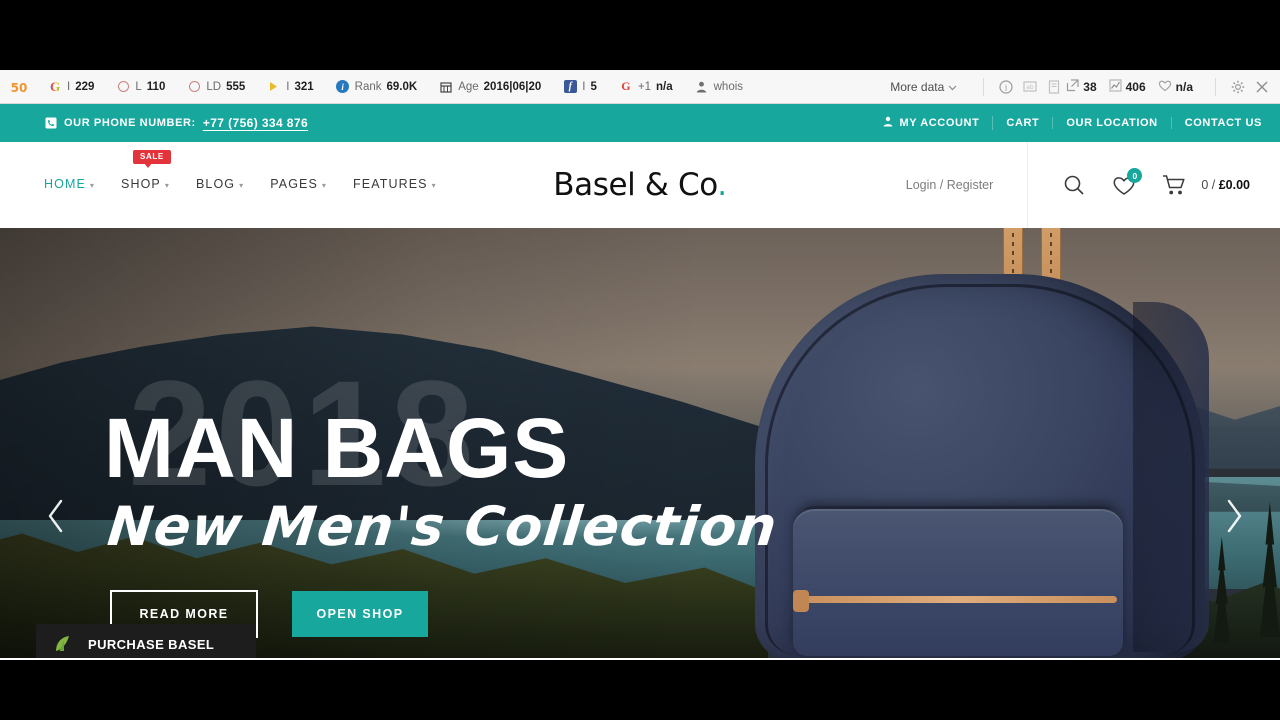  What do you see at coordinates (1074, 185) in the screenshot?
I see `search-icon` at bounding box center [1074, 185].